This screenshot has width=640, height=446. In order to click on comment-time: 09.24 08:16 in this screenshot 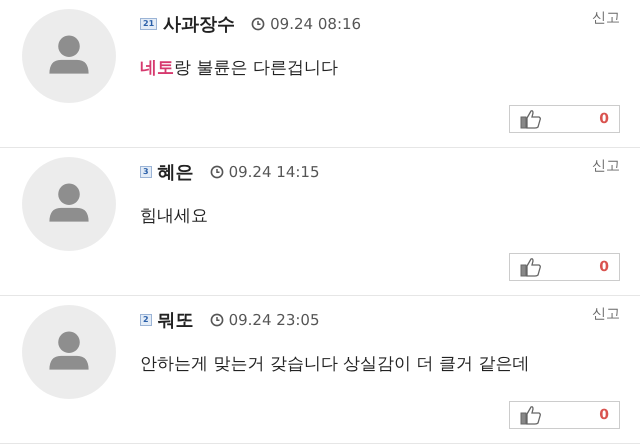, I will do `click(316, 24)`.